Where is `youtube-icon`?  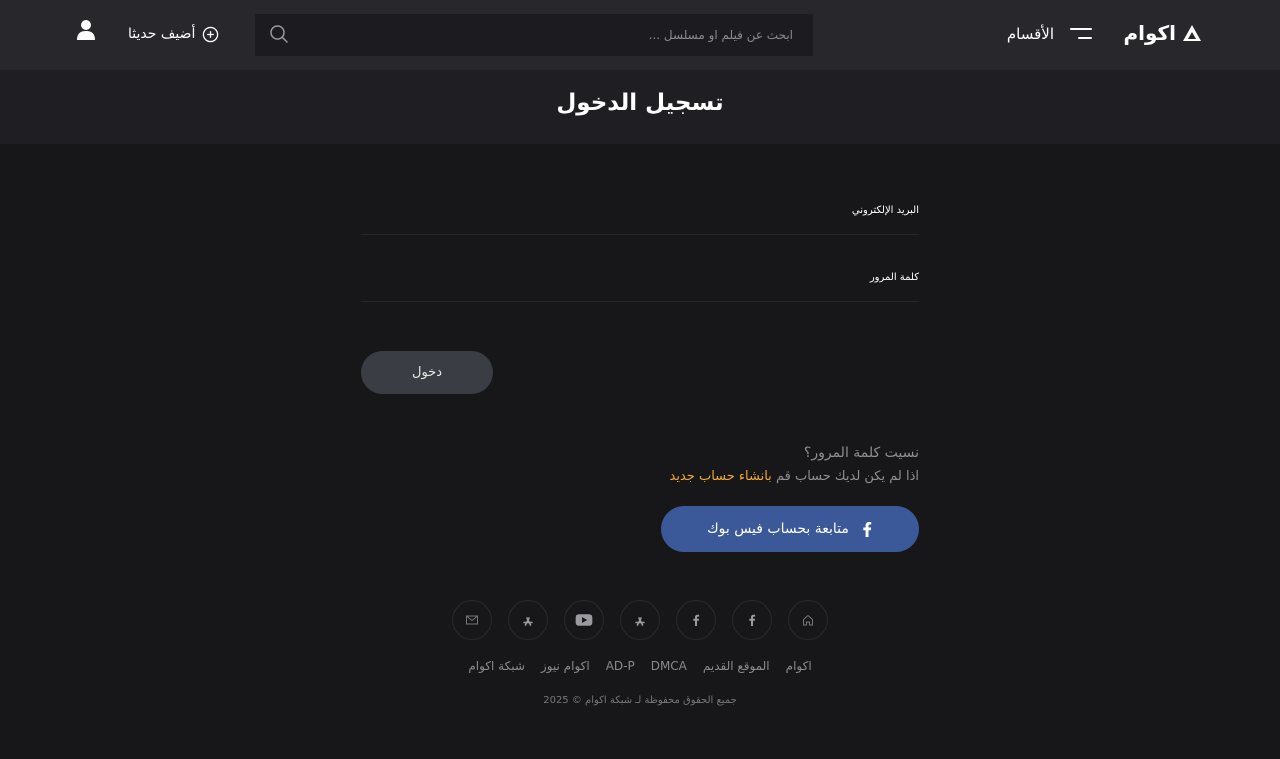
youtube-icon is located at coordinates (584, 620).